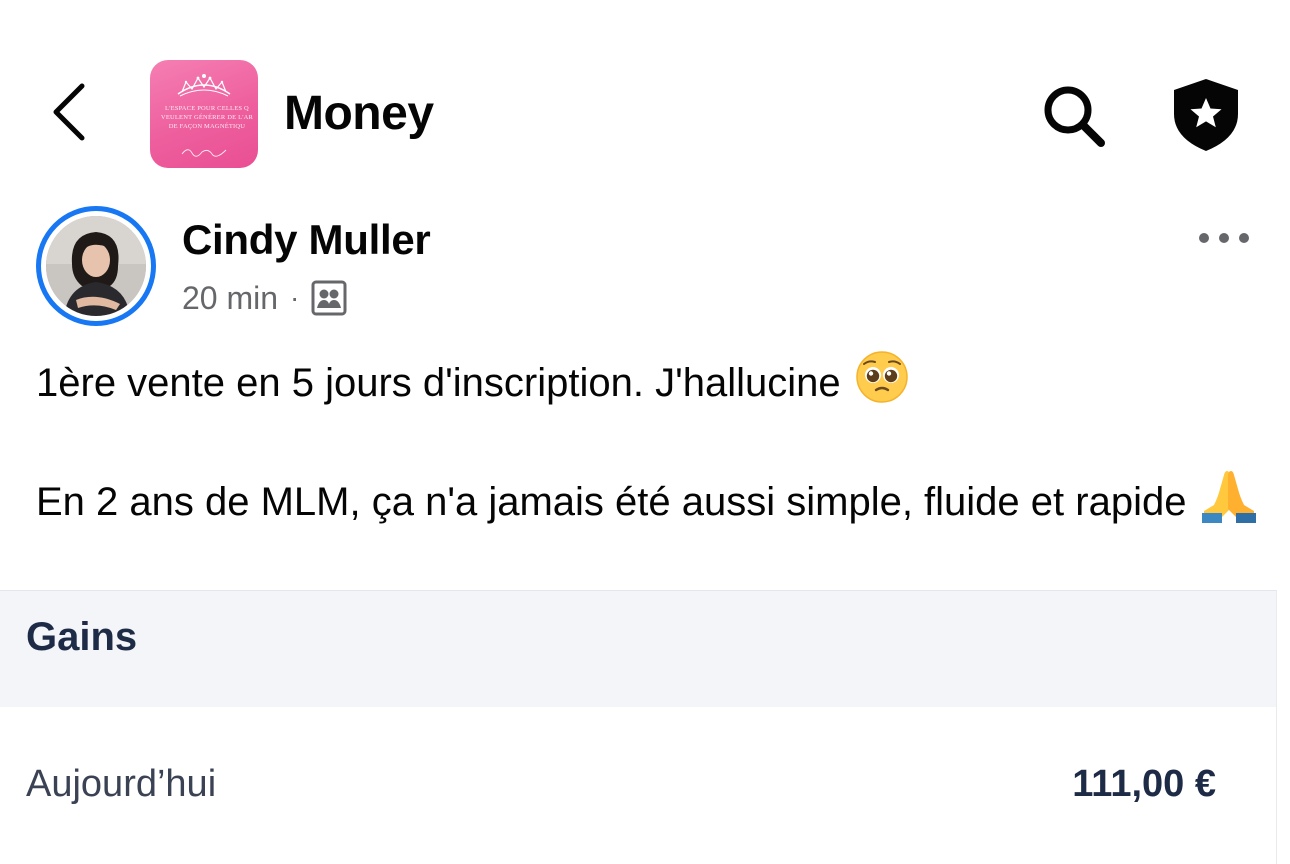 This screenshot has width=1290, height=864. I want to click on avatar, so click(96, 266).